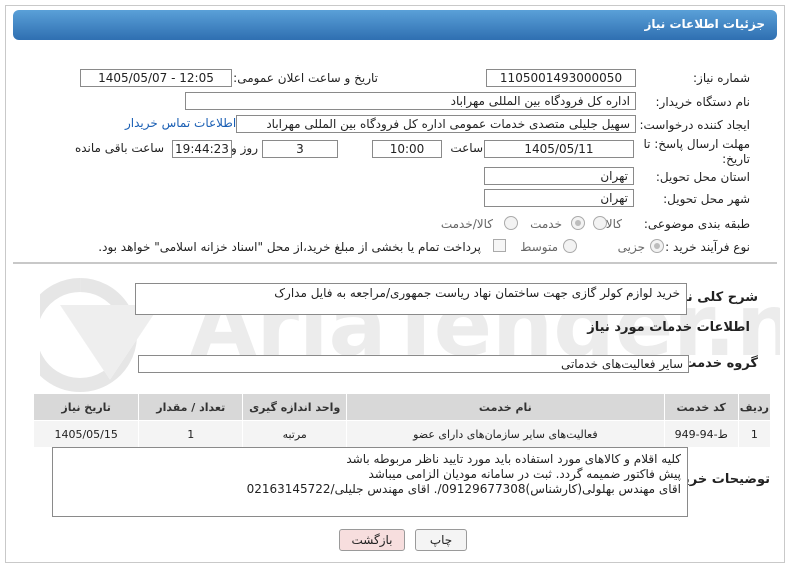  I want to click on cell-unit: مرتبه, so click(295, 434).